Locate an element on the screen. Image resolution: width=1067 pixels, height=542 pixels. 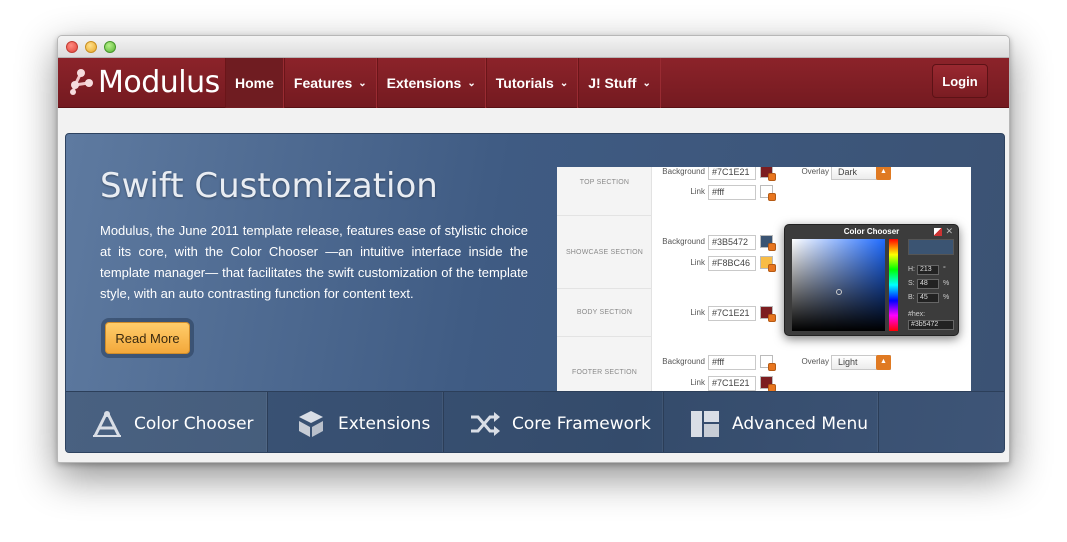
nav-item-tutorials: Tutorials ⌄ is located at coordinates (532, 83).